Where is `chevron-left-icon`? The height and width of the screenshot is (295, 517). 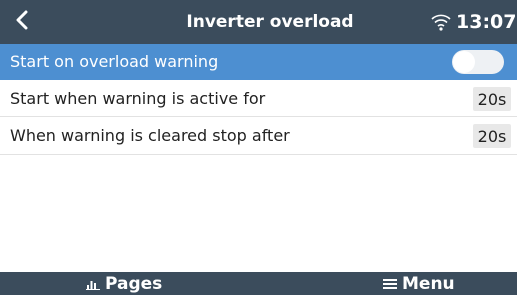 chevron-left-icon is located at coordinates (22, 22).